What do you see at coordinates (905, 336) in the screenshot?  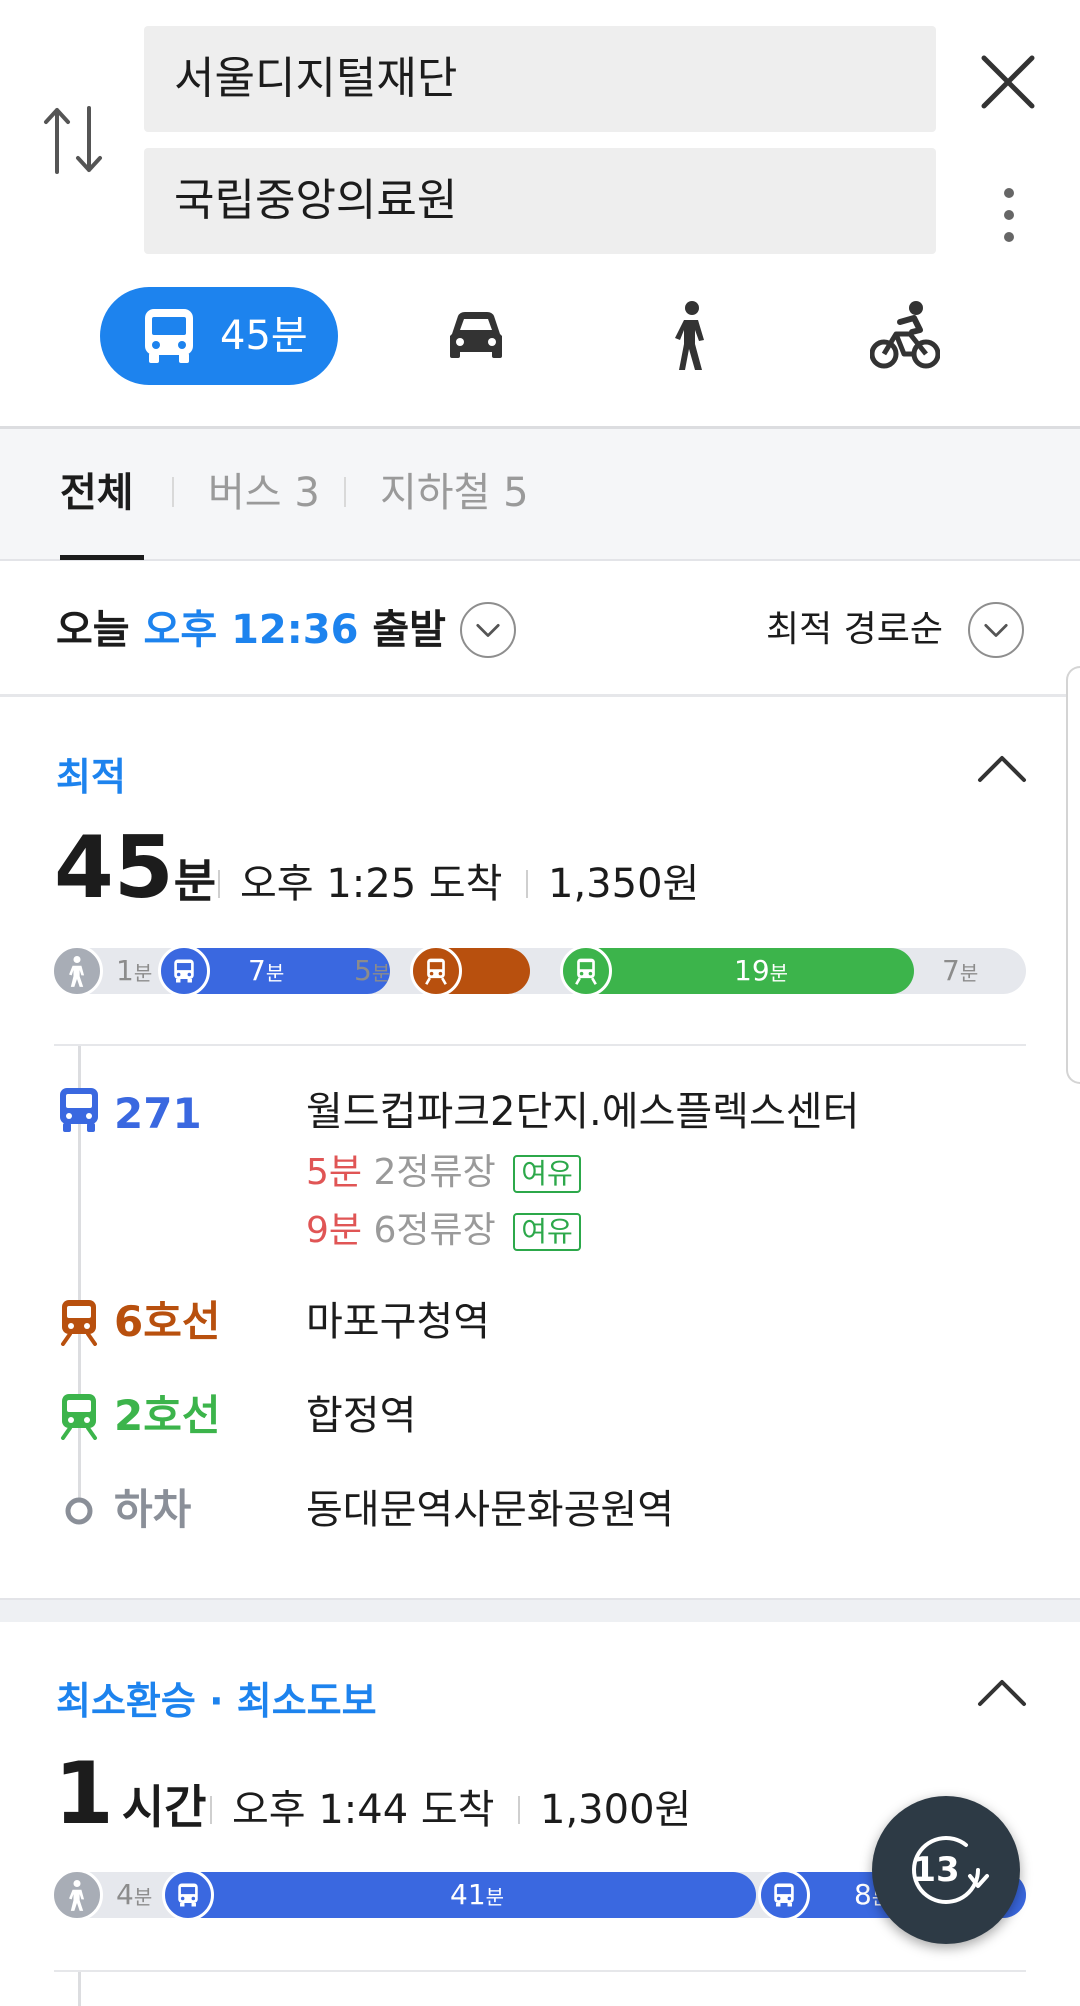 I see `bike-icon` at bounding box center [905, 336].